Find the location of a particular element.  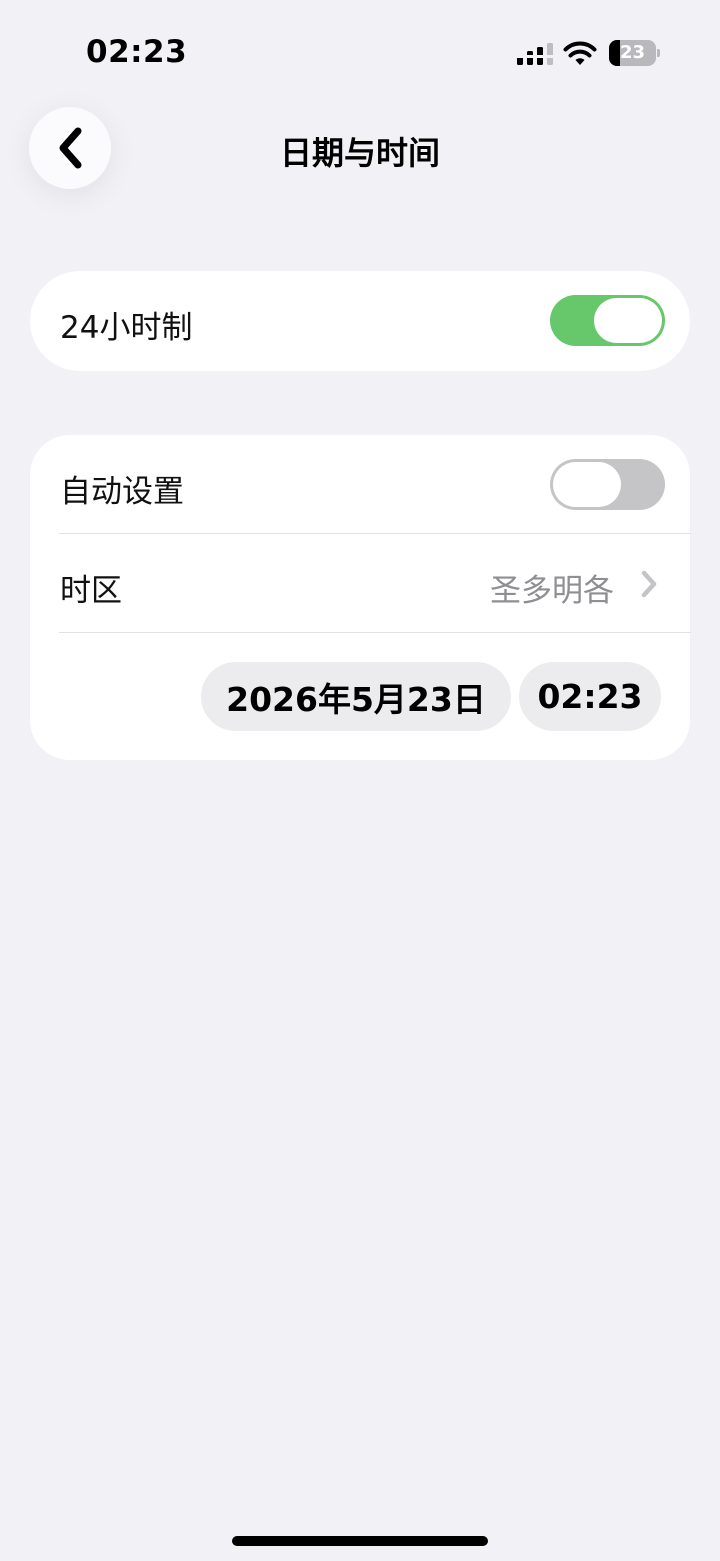

chevron-left-icon is located at coordinates (70, 148).